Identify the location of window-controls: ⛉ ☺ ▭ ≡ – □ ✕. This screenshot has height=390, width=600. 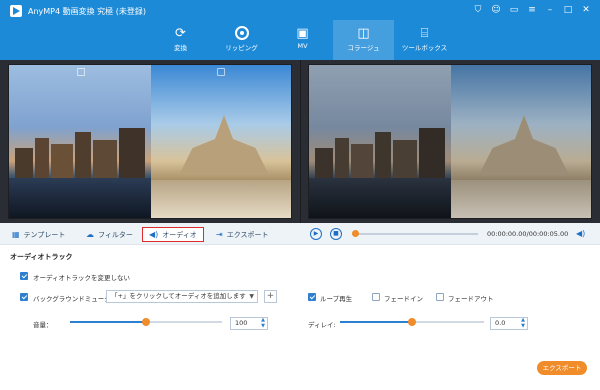
(532, 10).